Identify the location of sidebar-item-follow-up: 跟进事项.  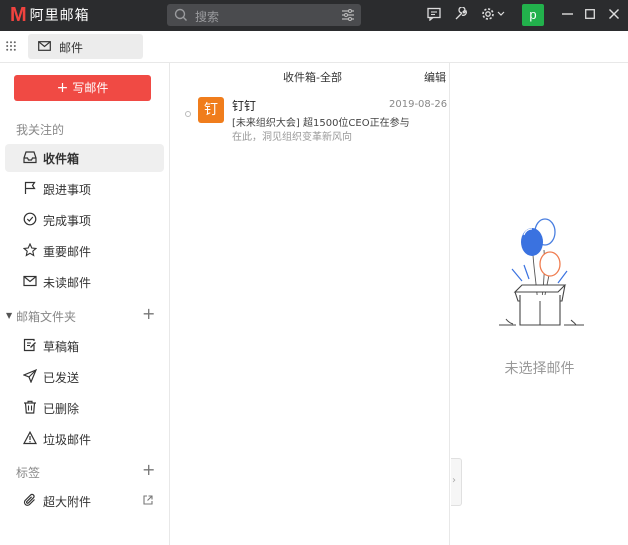
(84, 189).